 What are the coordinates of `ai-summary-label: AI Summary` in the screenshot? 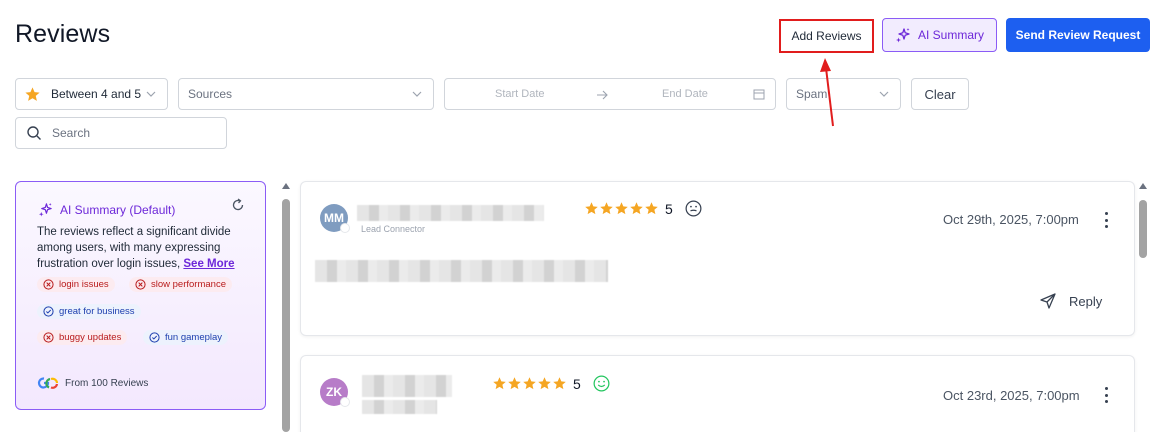 It's located at (950, 35).